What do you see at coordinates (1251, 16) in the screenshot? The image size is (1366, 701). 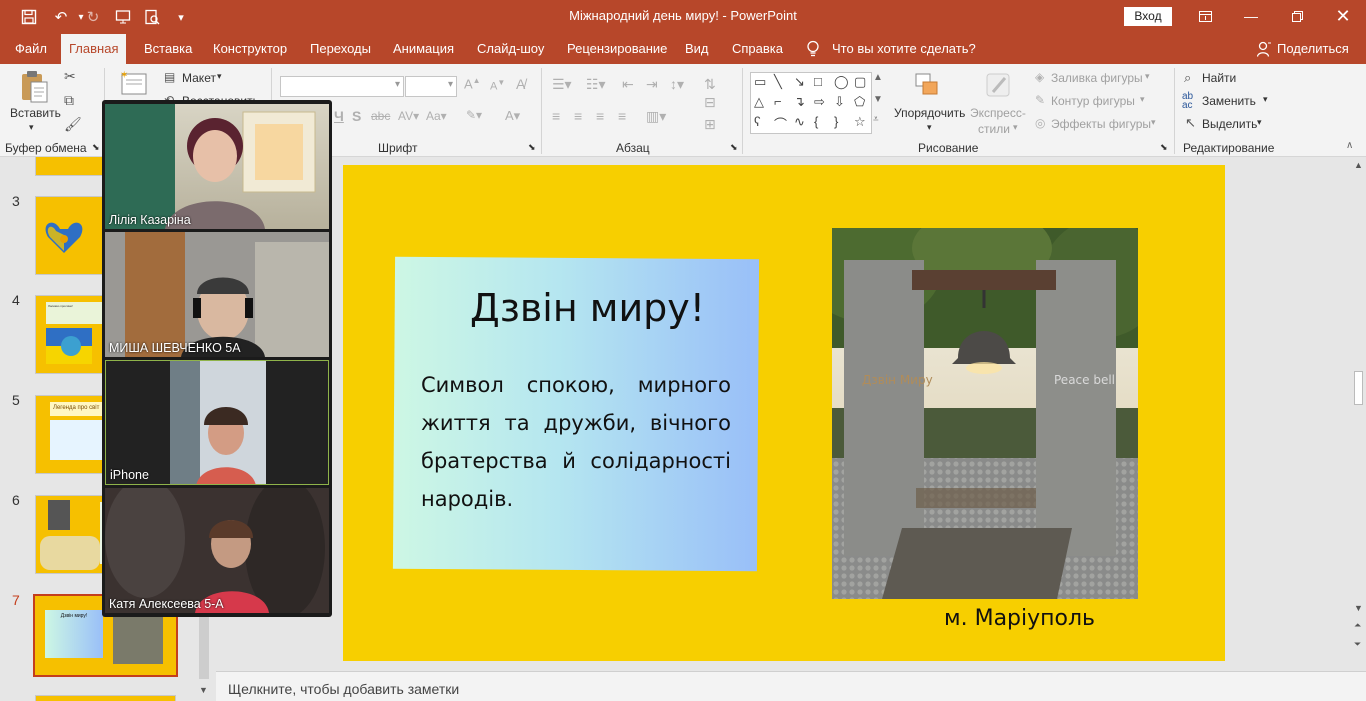 I see `minimize-icon: —` at bounding box center [1251, 16].